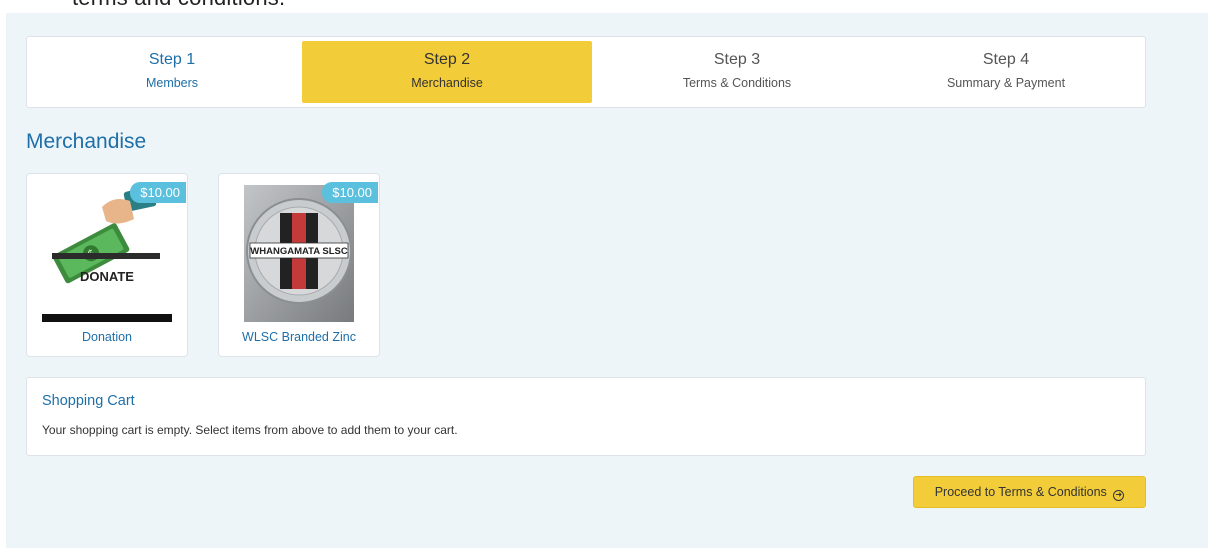 This screenshot has width=1208, height=548. What do you see at coordinates (604, 6) in the screenshot?
I see `top-cut-off-text-area: terms and conditions.` at bounding box center [604, 6].